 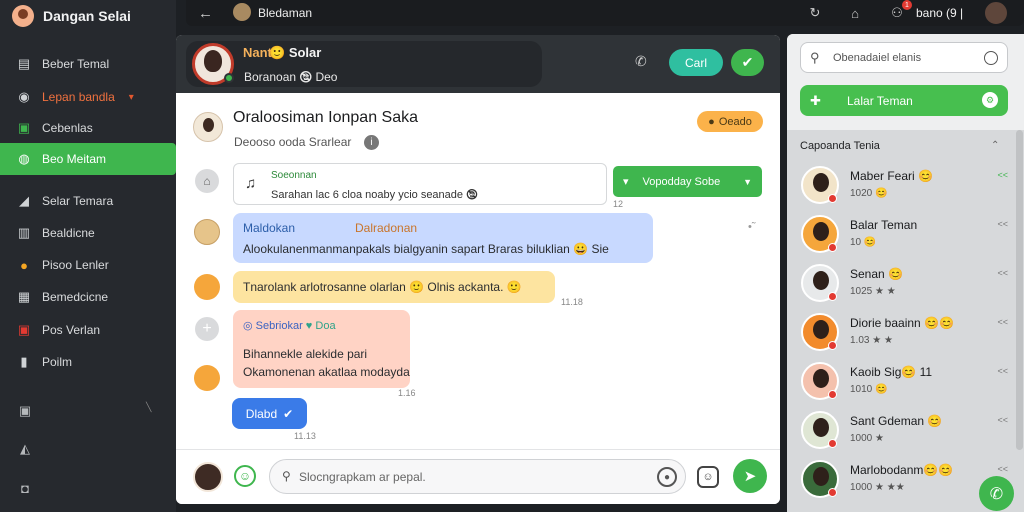 What do you see at coordinates (880, 101) in the screenshot?
I see `add-friend-label: Lalar Teman` at bounding box center [880, 101].